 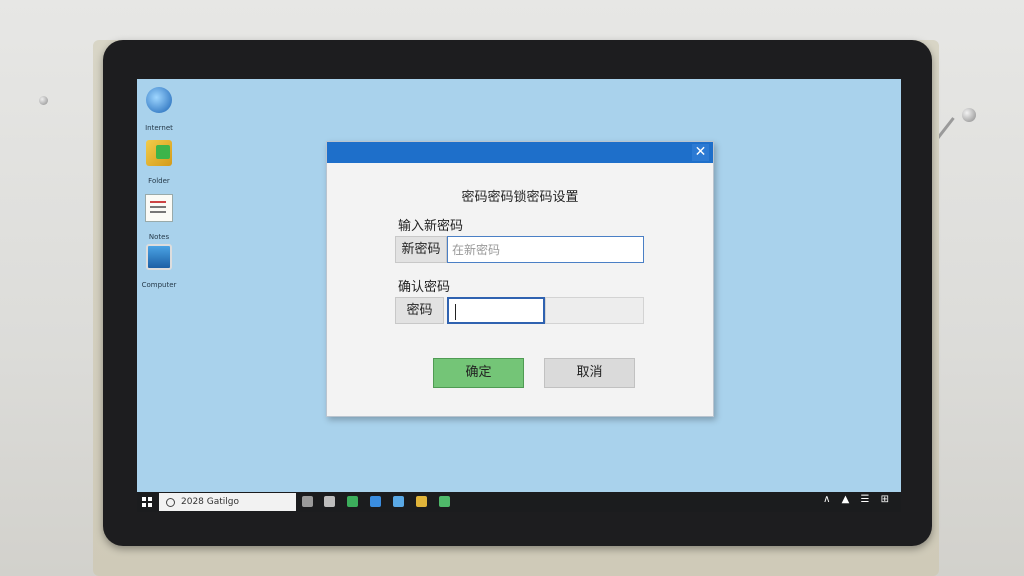 What do you see at coordinates (352, 501) in the screenshot?
I see `edge-browser-icon` at bounding box center [352, 501].